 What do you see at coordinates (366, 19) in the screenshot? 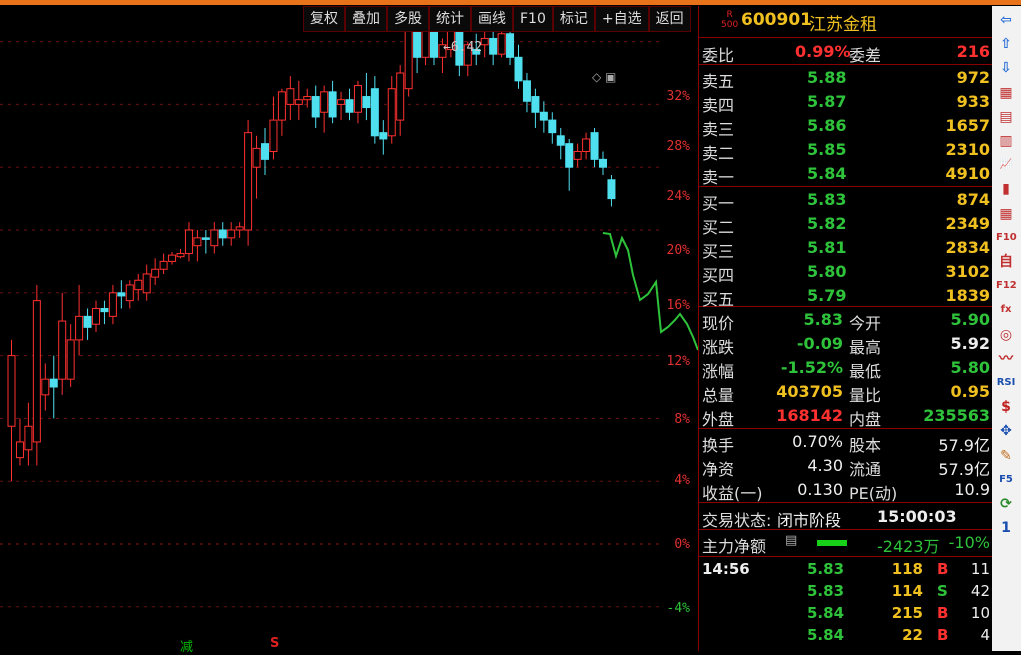
I see `overlay-button: 叠加` at bounding box center [366, 19].